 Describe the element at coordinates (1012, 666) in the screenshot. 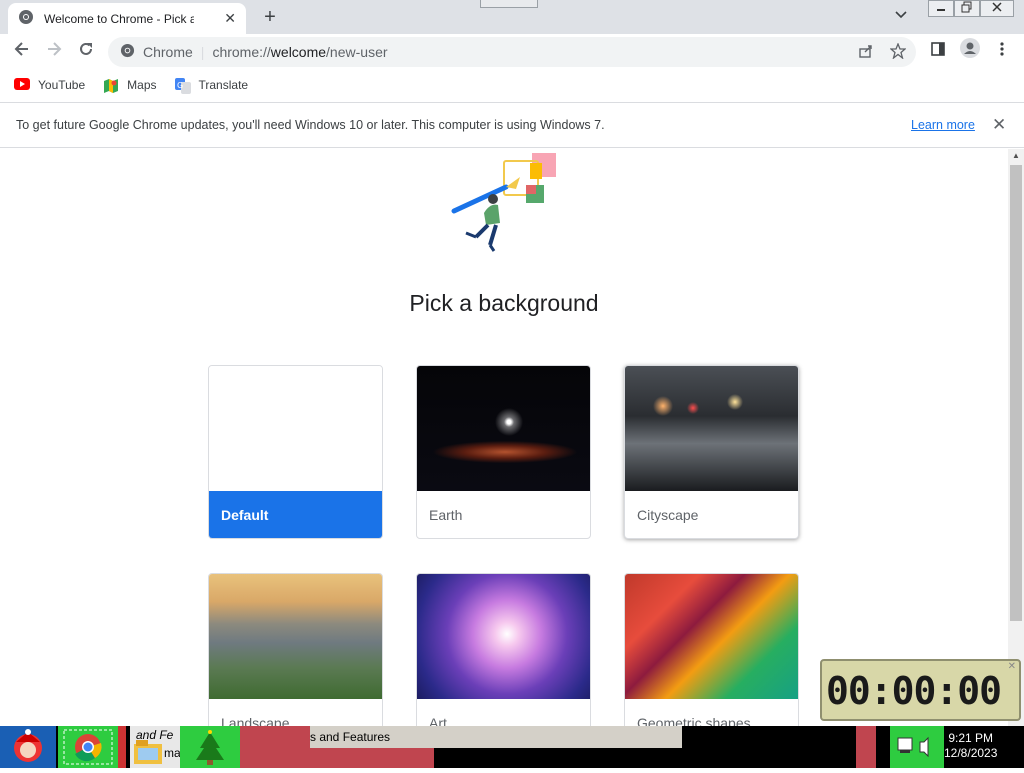

I see `timer-close-button: ✕` at that location.